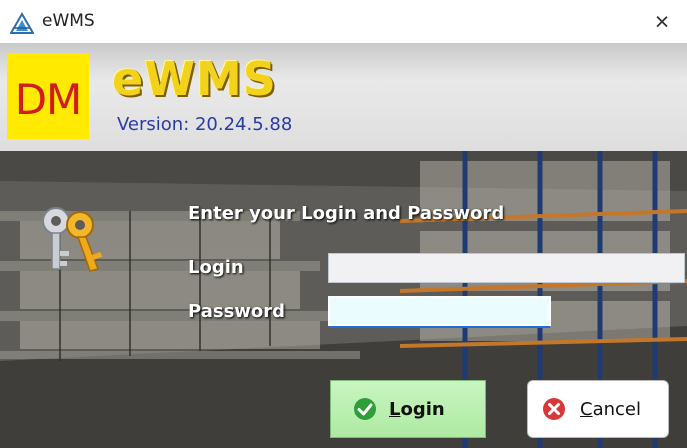 This screenshot has height=448, width=687. I want to click on title-bar: eWMS ×, so click(343, 21).